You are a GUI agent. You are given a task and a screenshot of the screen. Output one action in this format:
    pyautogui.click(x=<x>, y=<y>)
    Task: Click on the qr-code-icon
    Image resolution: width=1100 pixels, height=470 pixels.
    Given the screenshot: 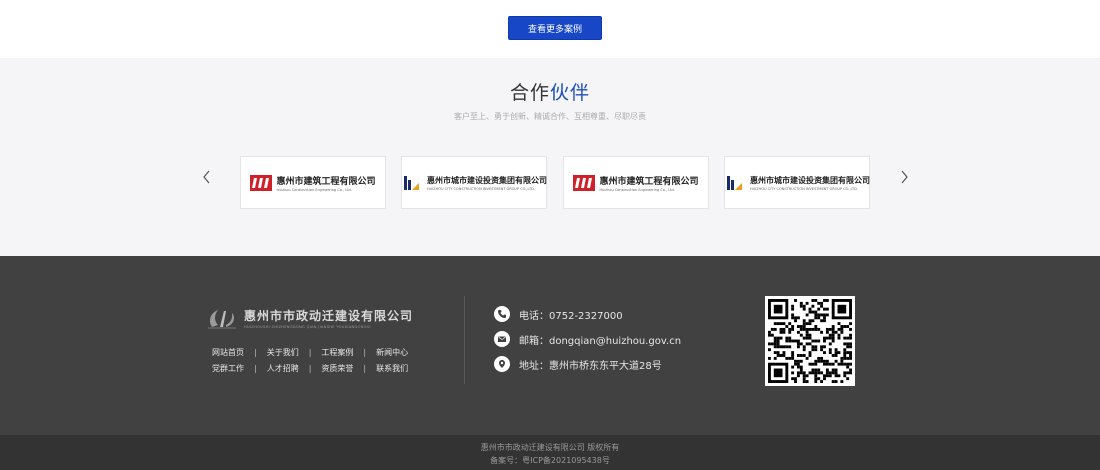 What is the action you would take?
    pyautogui.click(x=810, y=341)
    